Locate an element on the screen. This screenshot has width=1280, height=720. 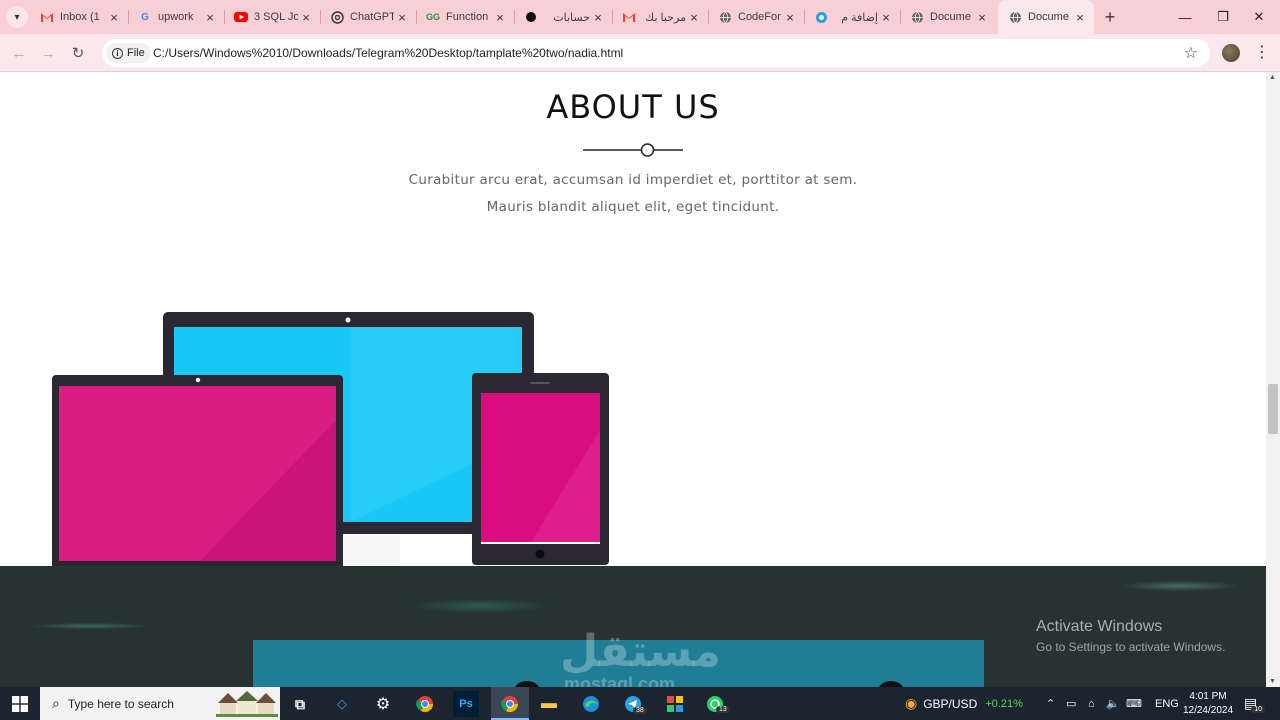
battery-icon: ▭ is located at coordinates (1071, 704).